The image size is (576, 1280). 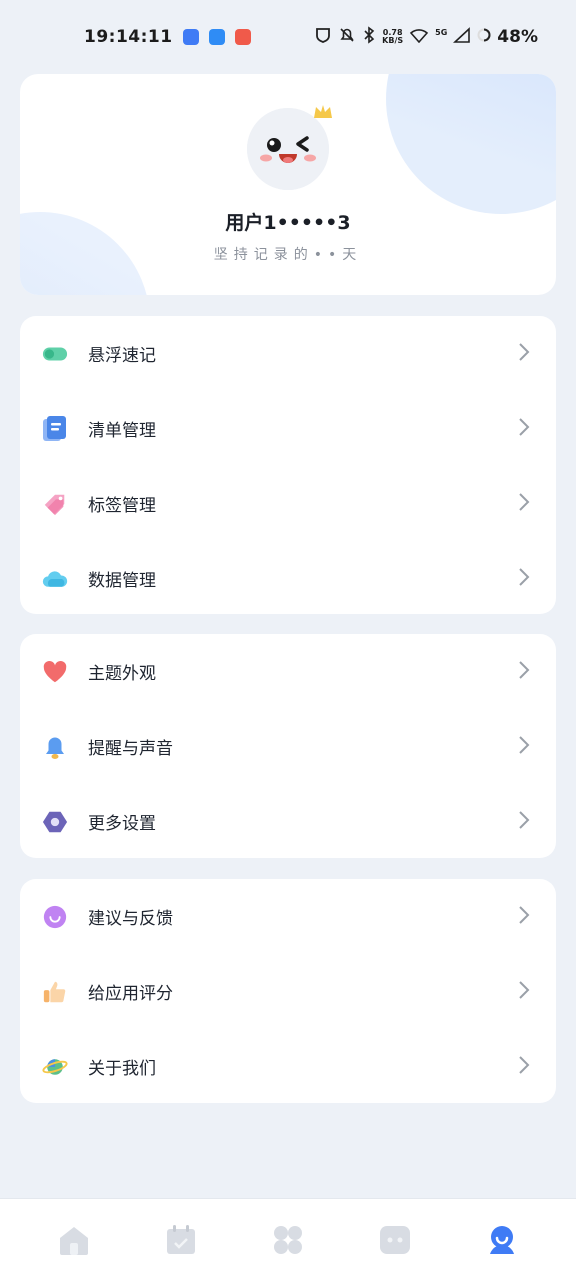 I want to click on list-icon, so click(x=55, y=428).